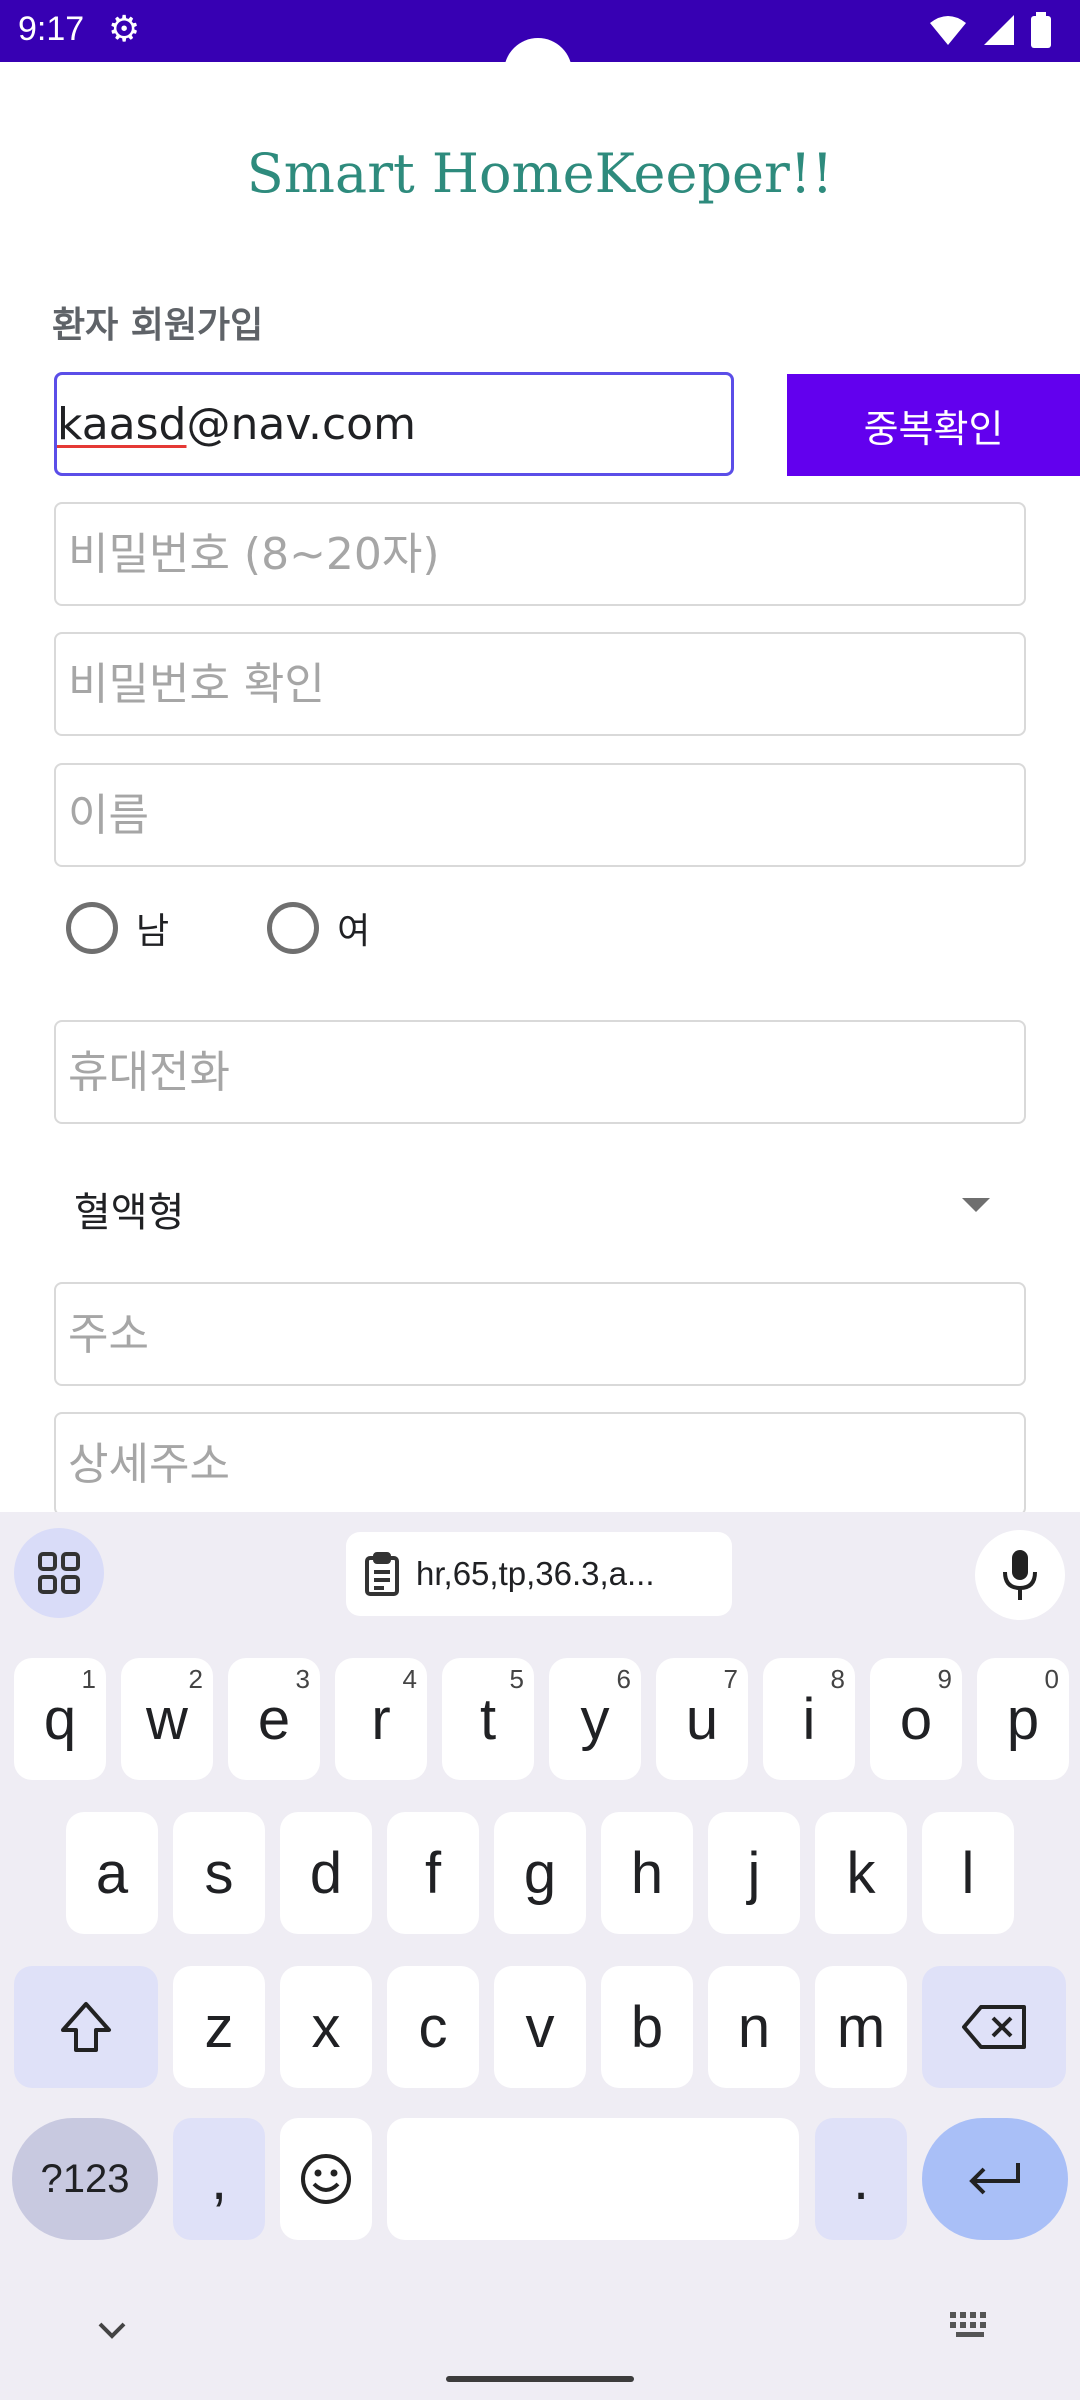 The height and width of the screenshot is (2400, 1080). I want to click on key-u: u7, so click(702, 1719).